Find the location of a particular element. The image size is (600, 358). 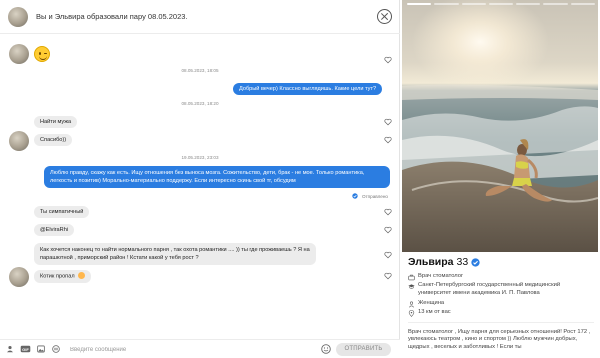

message-input is located at coordinates (185, 349).